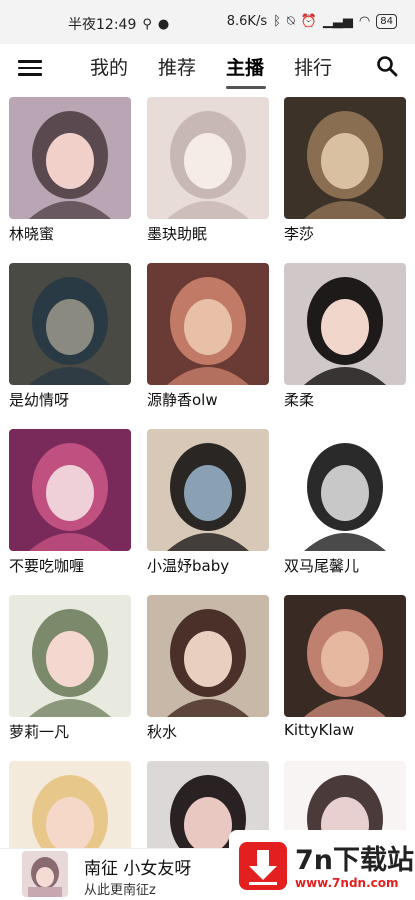  Describe the element at coordinates (246, 87) in the screenshot. I see `active-tab-indicator` at that location.